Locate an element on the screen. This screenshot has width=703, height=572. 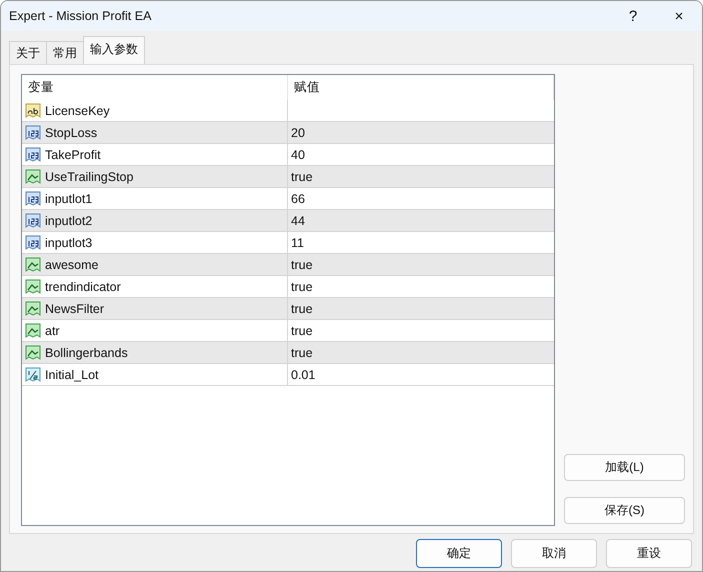
dialog-button: 确定 is located at coordinates (459, 553).